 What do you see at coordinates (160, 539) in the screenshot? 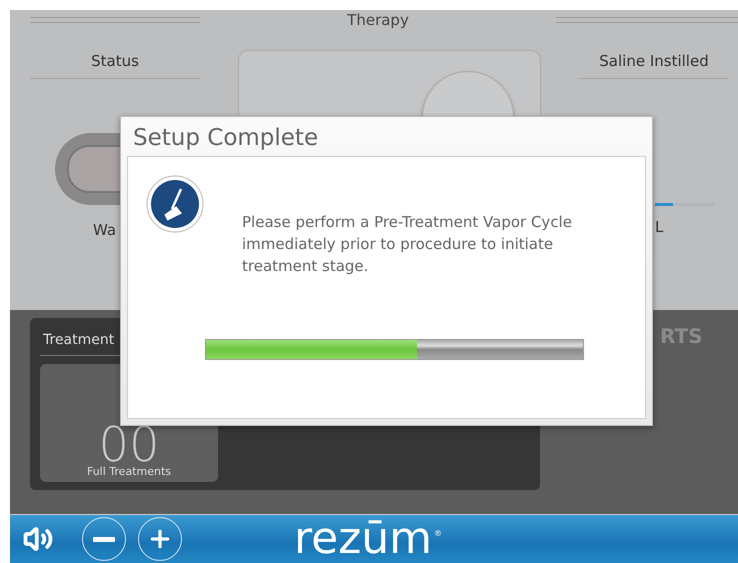
I see `plus-button` at bounding box center [160, 539].